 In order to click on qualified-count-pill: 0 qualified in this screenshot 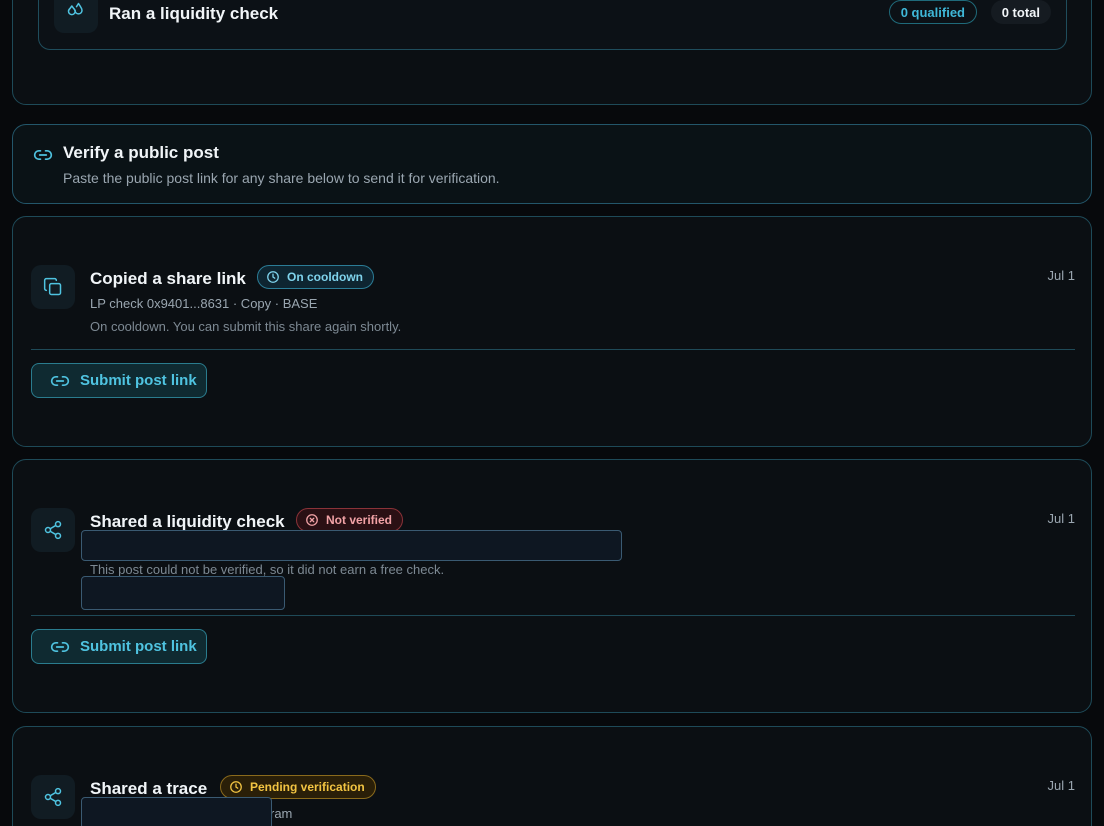, I will do `click(932, 12)`.